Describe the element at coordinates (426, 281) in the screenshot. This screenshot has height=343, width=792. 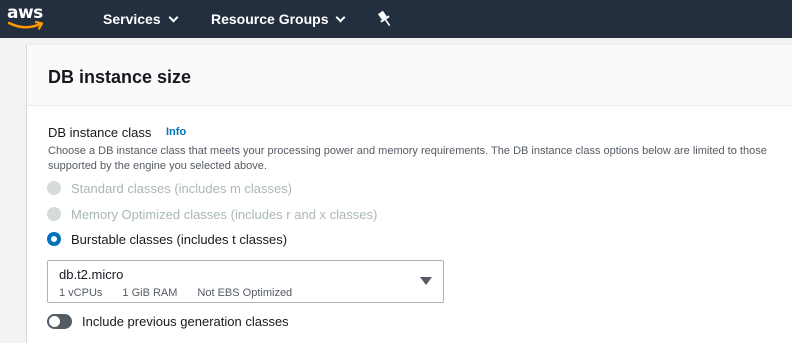
I see `caret-down-icon` at that location.